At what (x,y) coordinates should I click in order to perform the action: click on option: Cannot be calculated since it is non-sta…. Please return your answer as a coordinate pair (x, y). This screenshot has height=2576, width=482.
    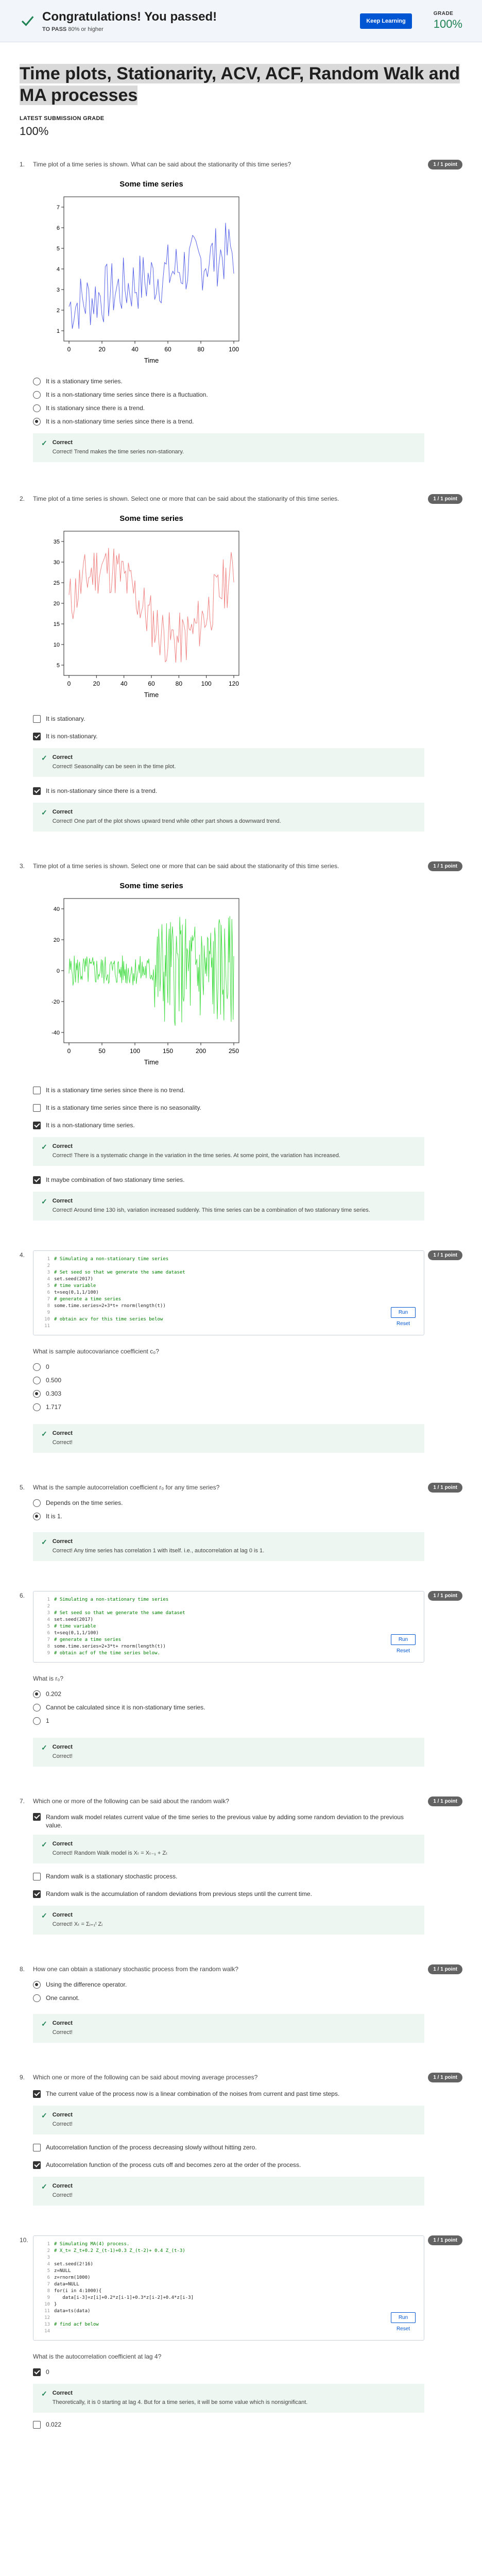
    Looking at the image, I should click on (247, 1707).